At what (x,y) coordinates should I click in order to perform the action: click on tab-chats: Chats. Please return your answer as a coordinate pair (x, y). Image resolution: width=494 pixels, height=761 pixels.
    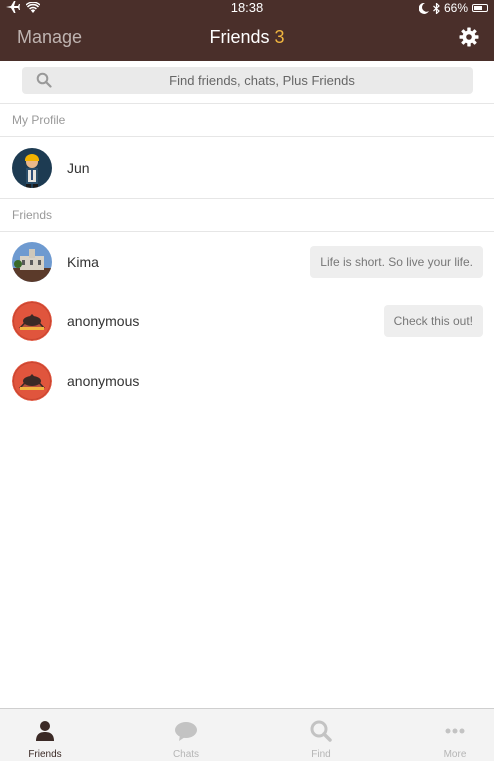
    Looking at the image, I should click on (186, 735).